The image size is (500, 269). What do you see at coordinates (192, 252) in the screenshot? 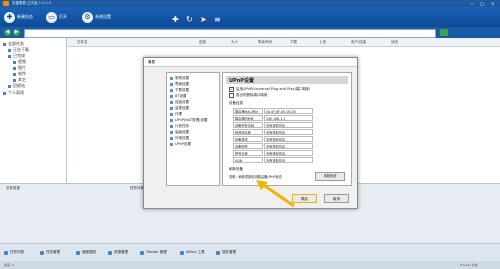
I see `tab-emule: eMule 工具` at bounding box center [192, 252].